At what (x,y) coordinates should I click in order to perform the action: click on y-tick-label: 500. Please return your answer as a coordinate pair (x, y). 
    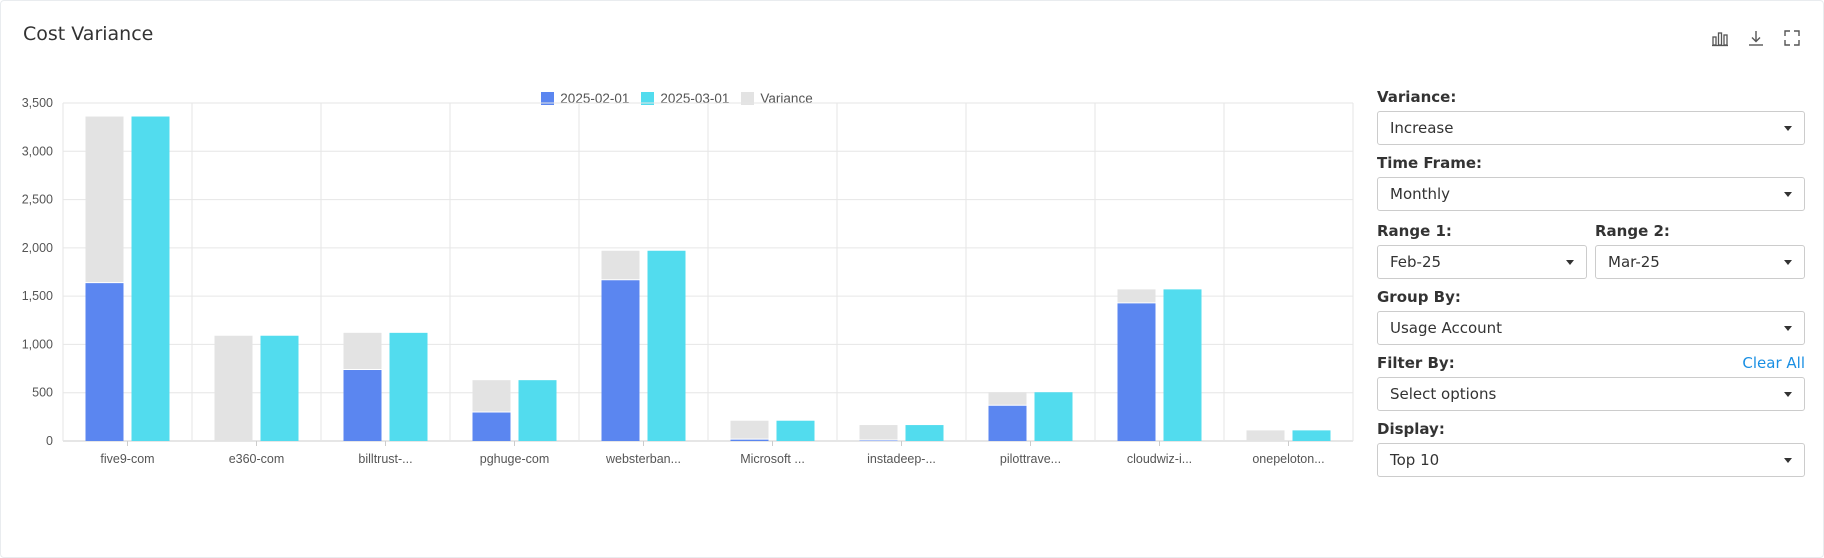
    Looking at the image, I should click on (42, 393).